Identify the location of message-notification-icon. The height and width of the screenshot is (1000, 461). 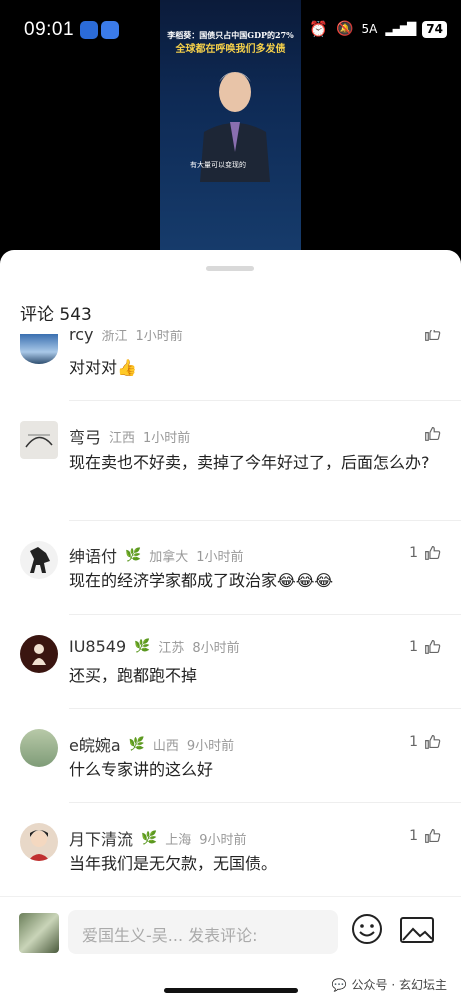
(110, 30).